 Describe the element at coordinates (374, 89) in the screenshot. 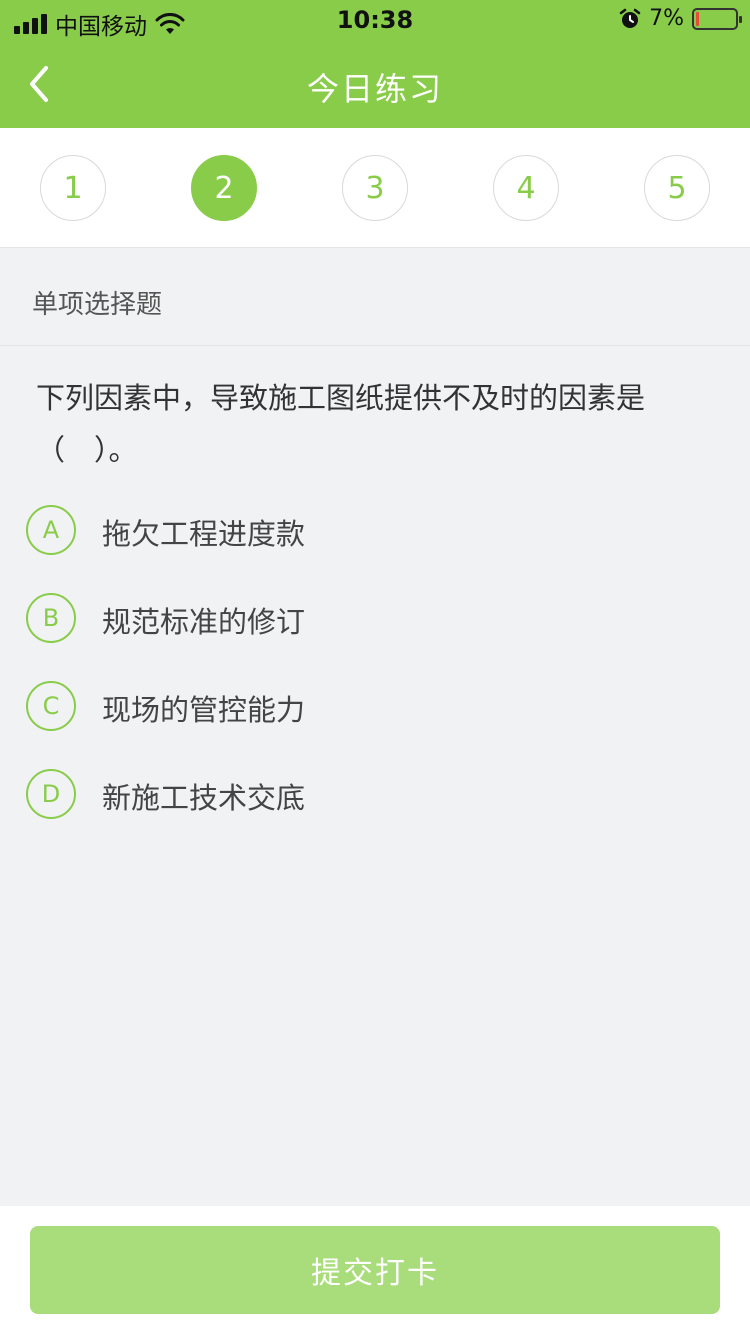

I see `page-title: 今日练习` at that location.